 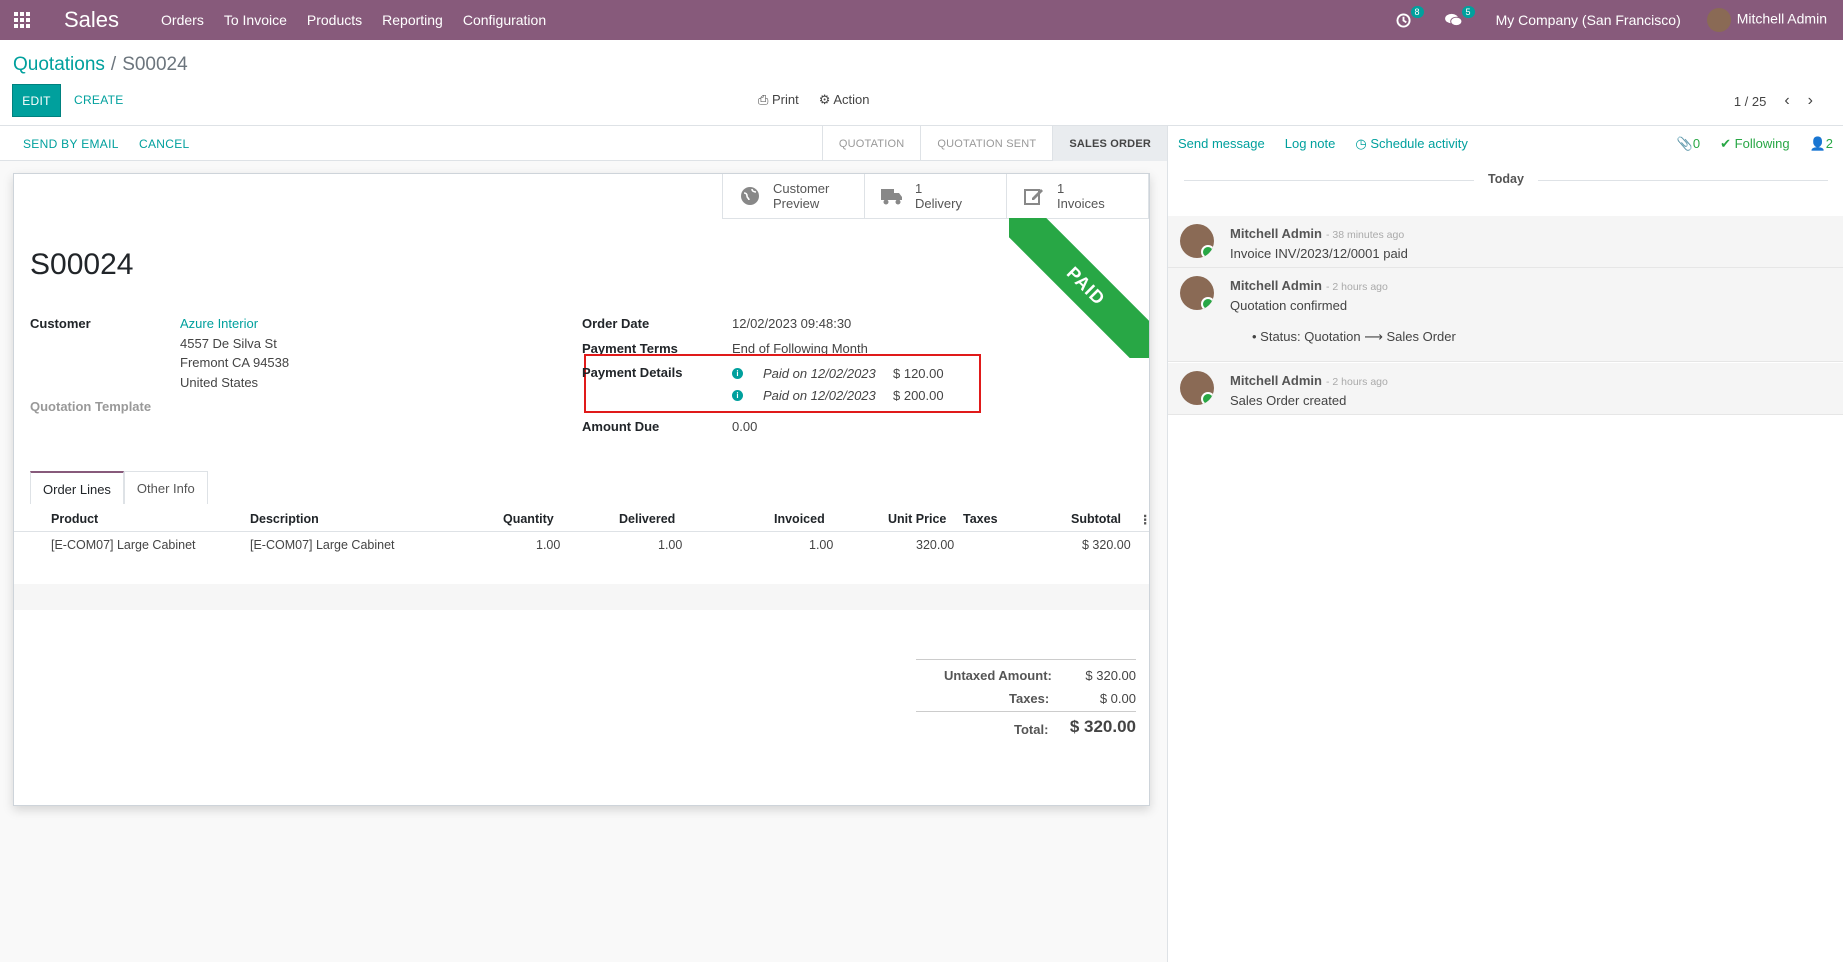 I want to click on stage-quotation-sent: QUOTATION SENT, so click(x=986, y=143).